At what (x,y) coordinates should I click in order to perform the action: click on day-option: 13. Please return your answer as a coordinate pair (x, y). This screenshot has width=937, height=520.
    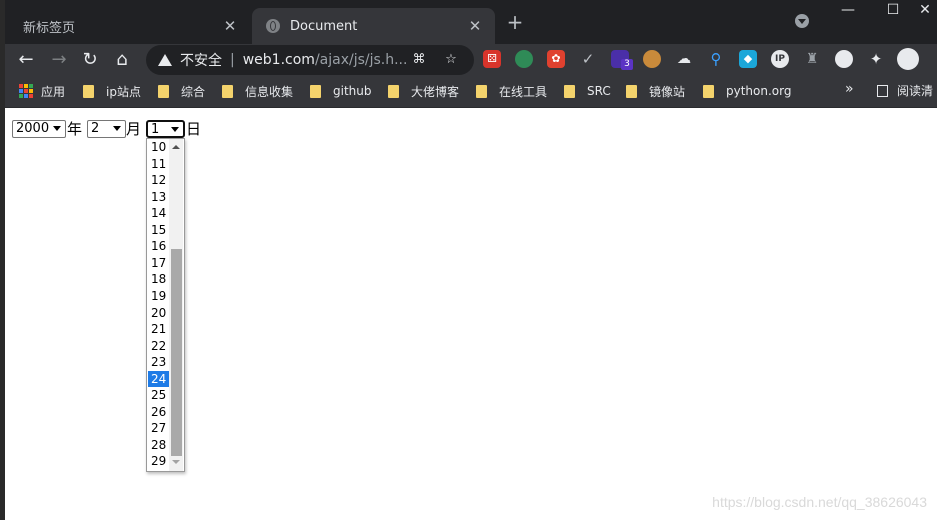
    Looking at the image, I should click on (158, 197).